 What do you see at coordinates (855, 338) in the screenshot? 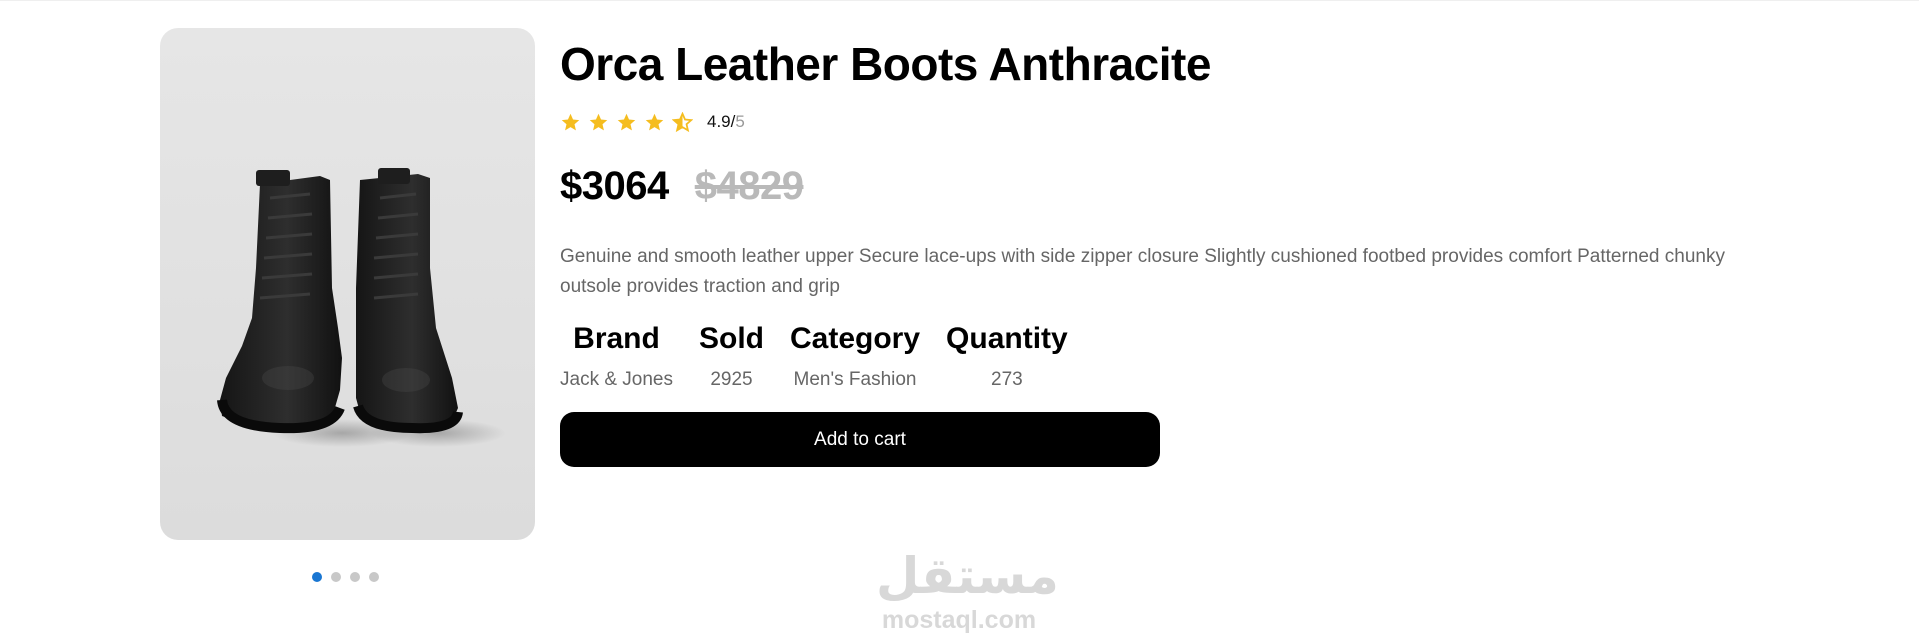
I see `spec-label: Category` at bounding box center [855, 338].